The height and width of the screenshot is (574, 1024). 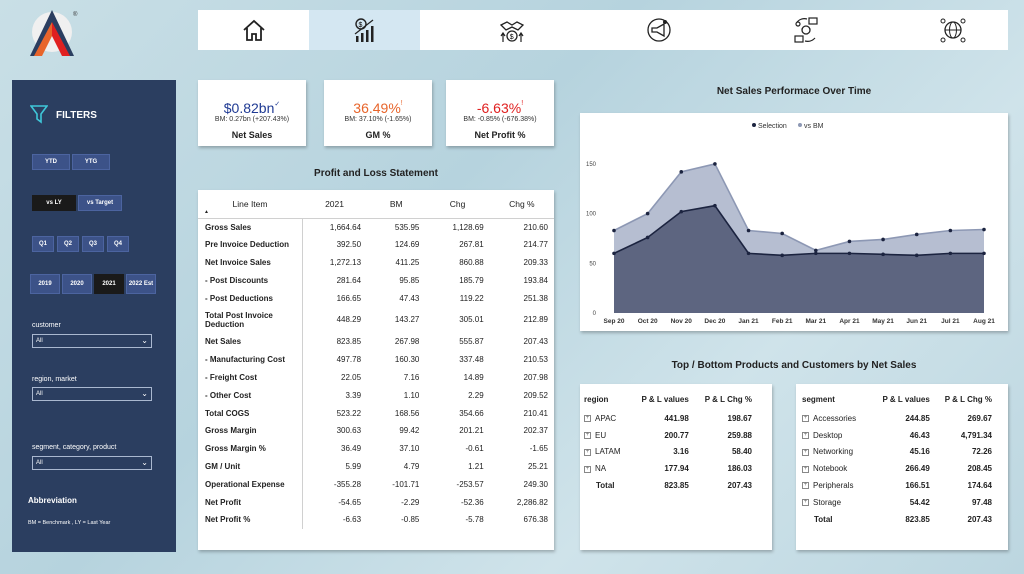 I want to click on table-row: Gross Margin % 36.49 37.10 -0.61 -1.65, so click(x=376, y=448).